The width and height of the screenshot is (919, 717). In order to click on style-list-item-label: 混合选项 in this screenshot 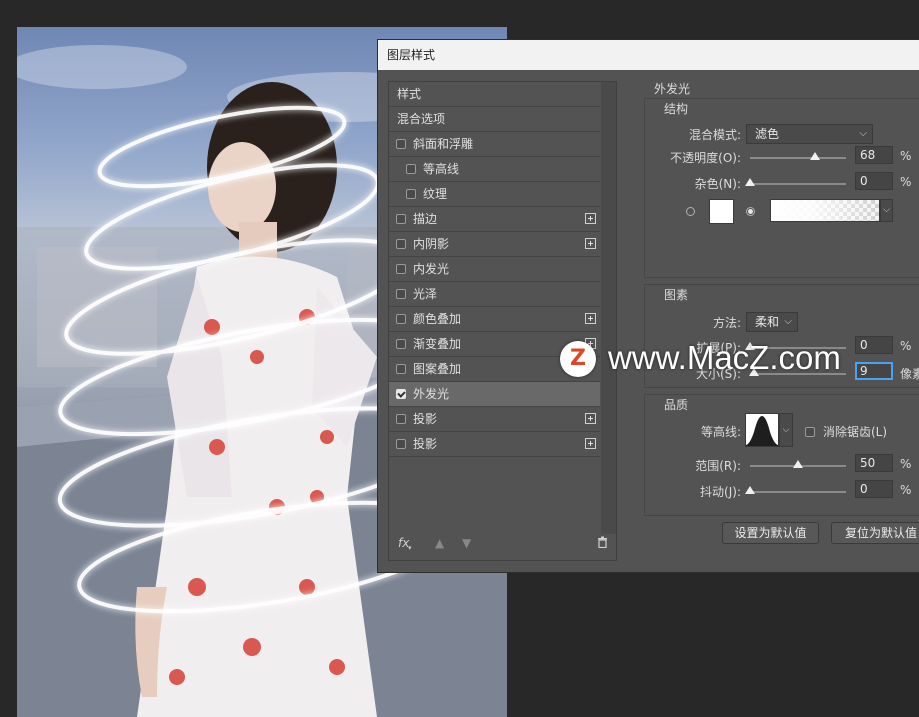, I will do `click(421, 119)`.